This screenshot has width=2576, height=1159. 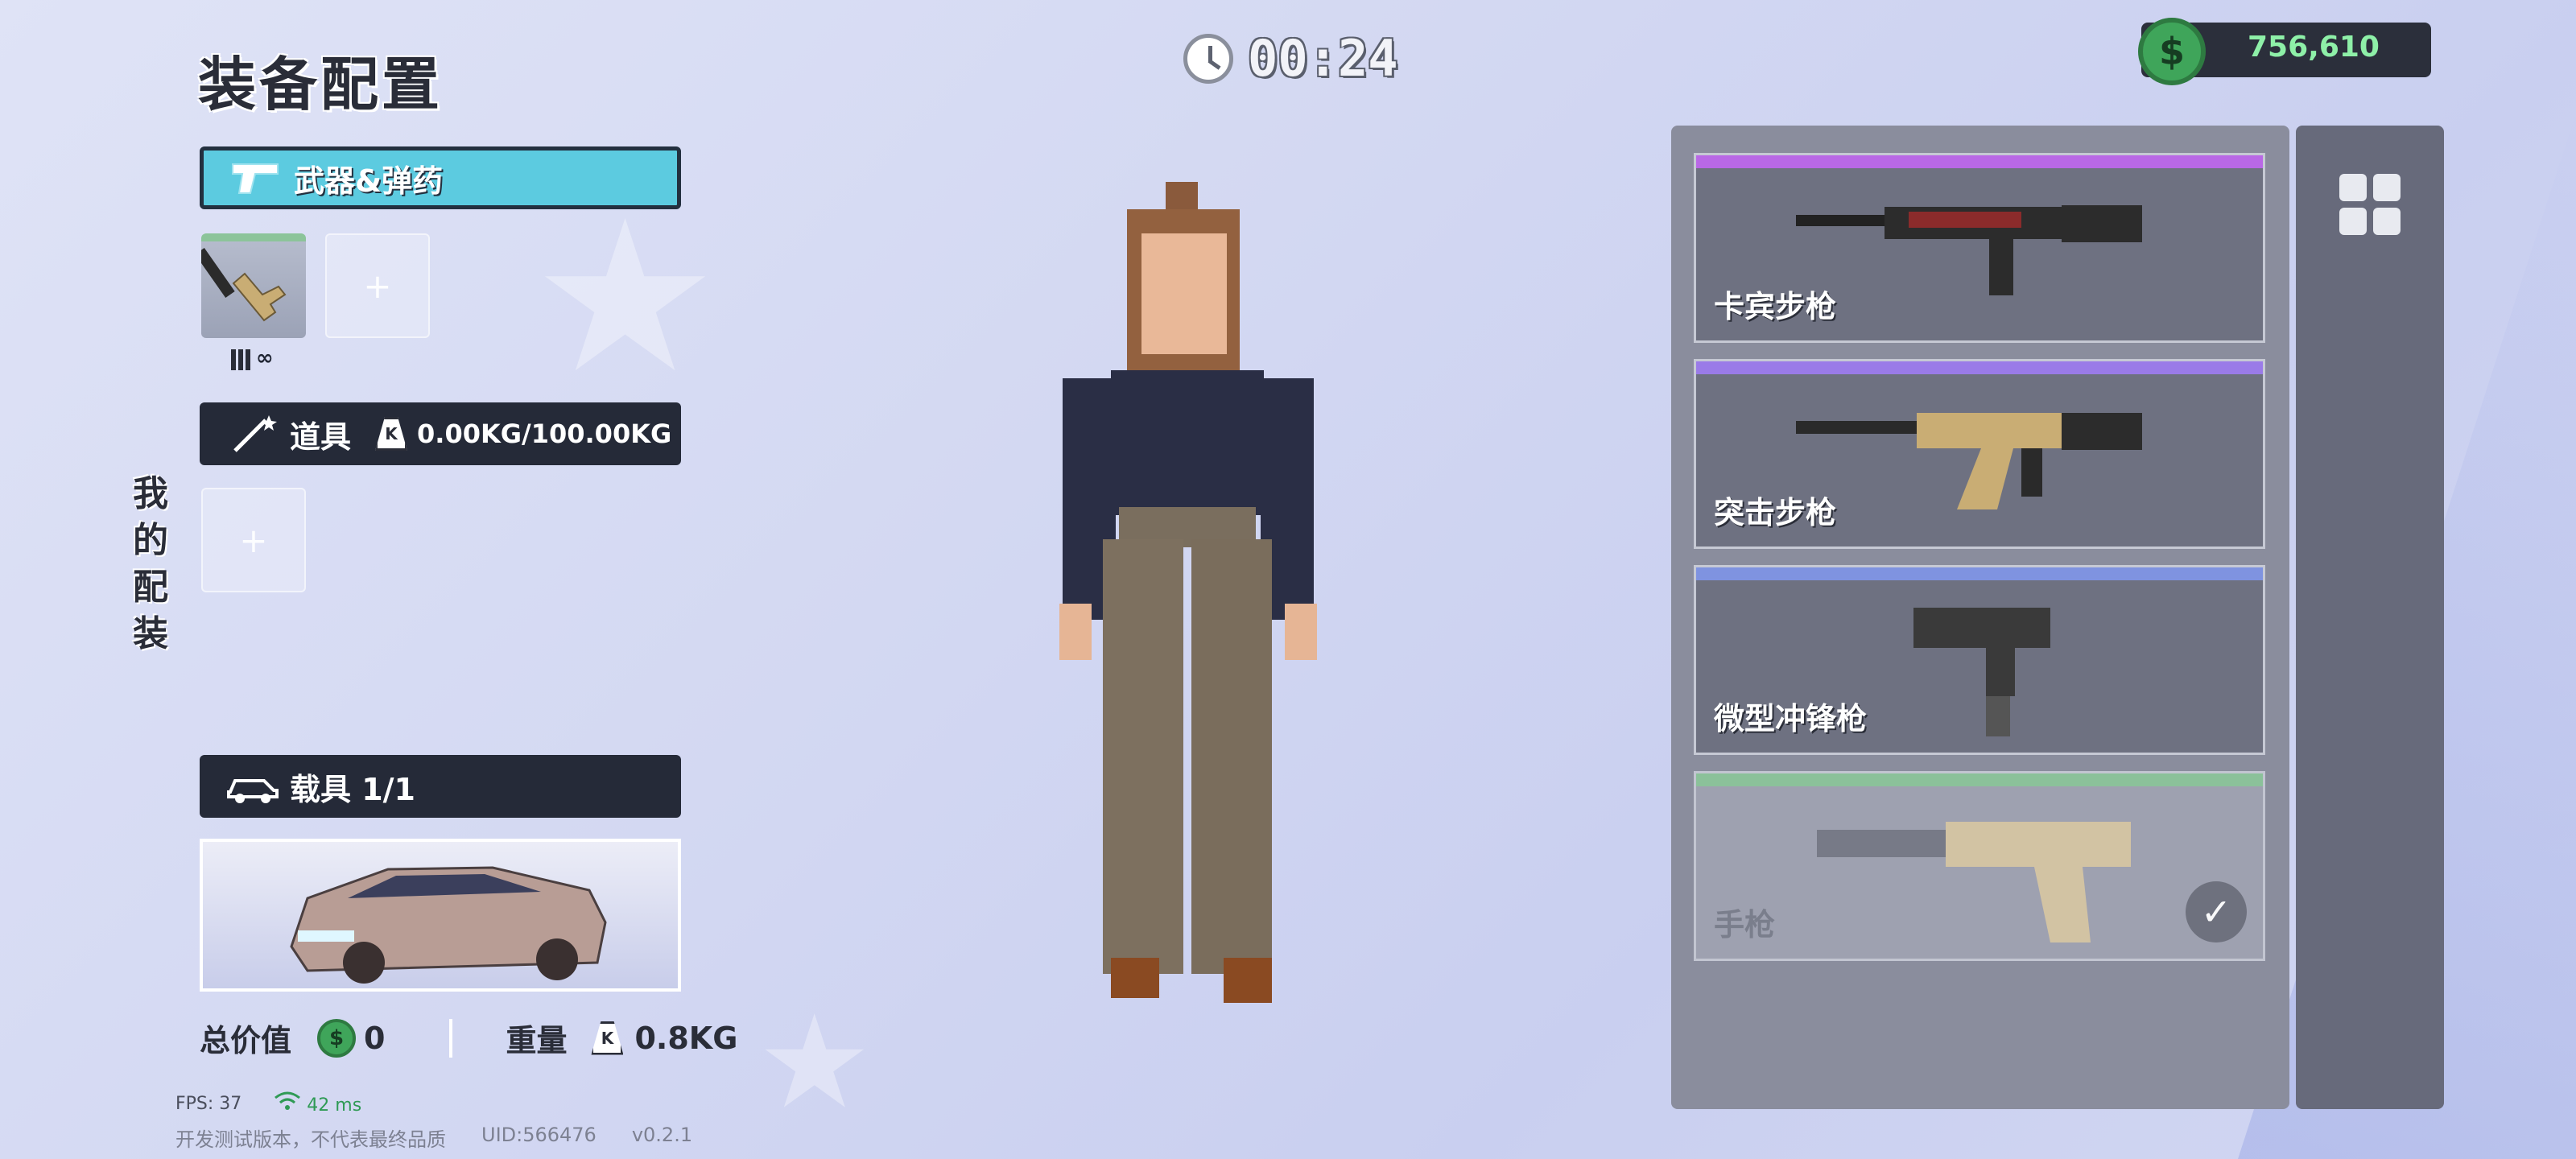 I want to click on vehicle-label: 载具 1/1, so click(x=352, y=789).